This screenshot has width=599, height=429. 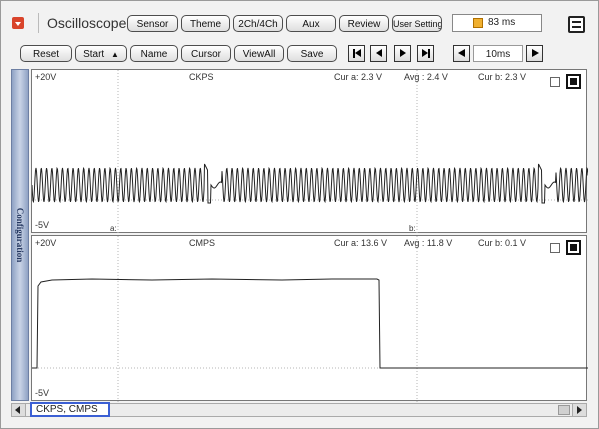 What do you see at coordinates (417, 23) in the screenshot?
I see `user-setting-button: User Setting` at bounding box center [417, 23].